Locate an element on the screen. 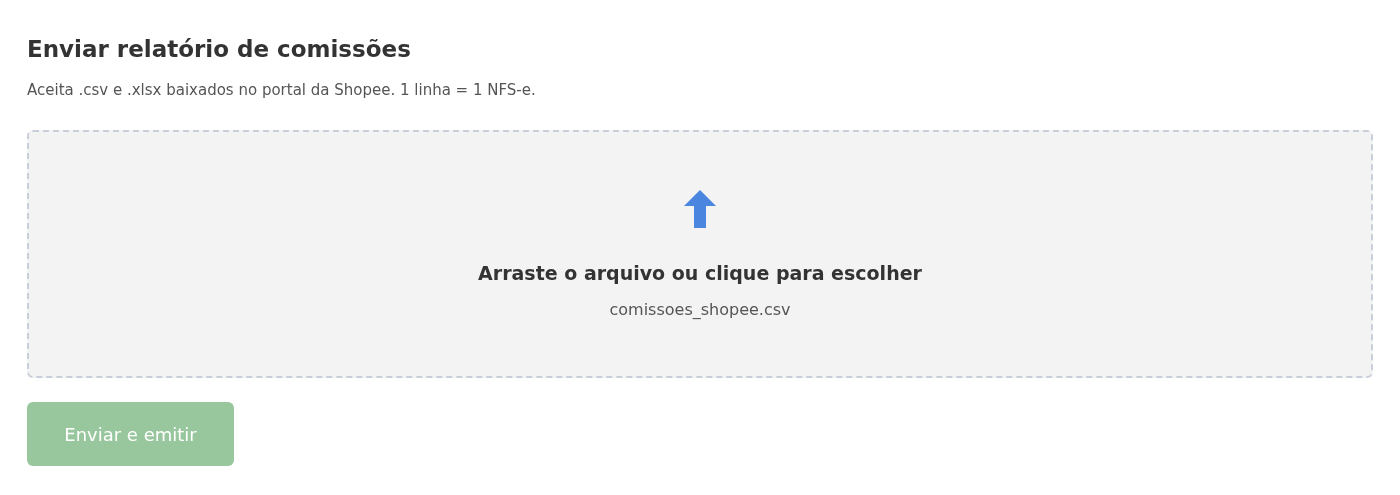 The height and width of the screenshot is (495, 1400). page-subtitle: Aceita .csv e .xlsx baixados no portal da Shopee. 1 linha = 1 NFS-e. is located at coordinates (282, 90).